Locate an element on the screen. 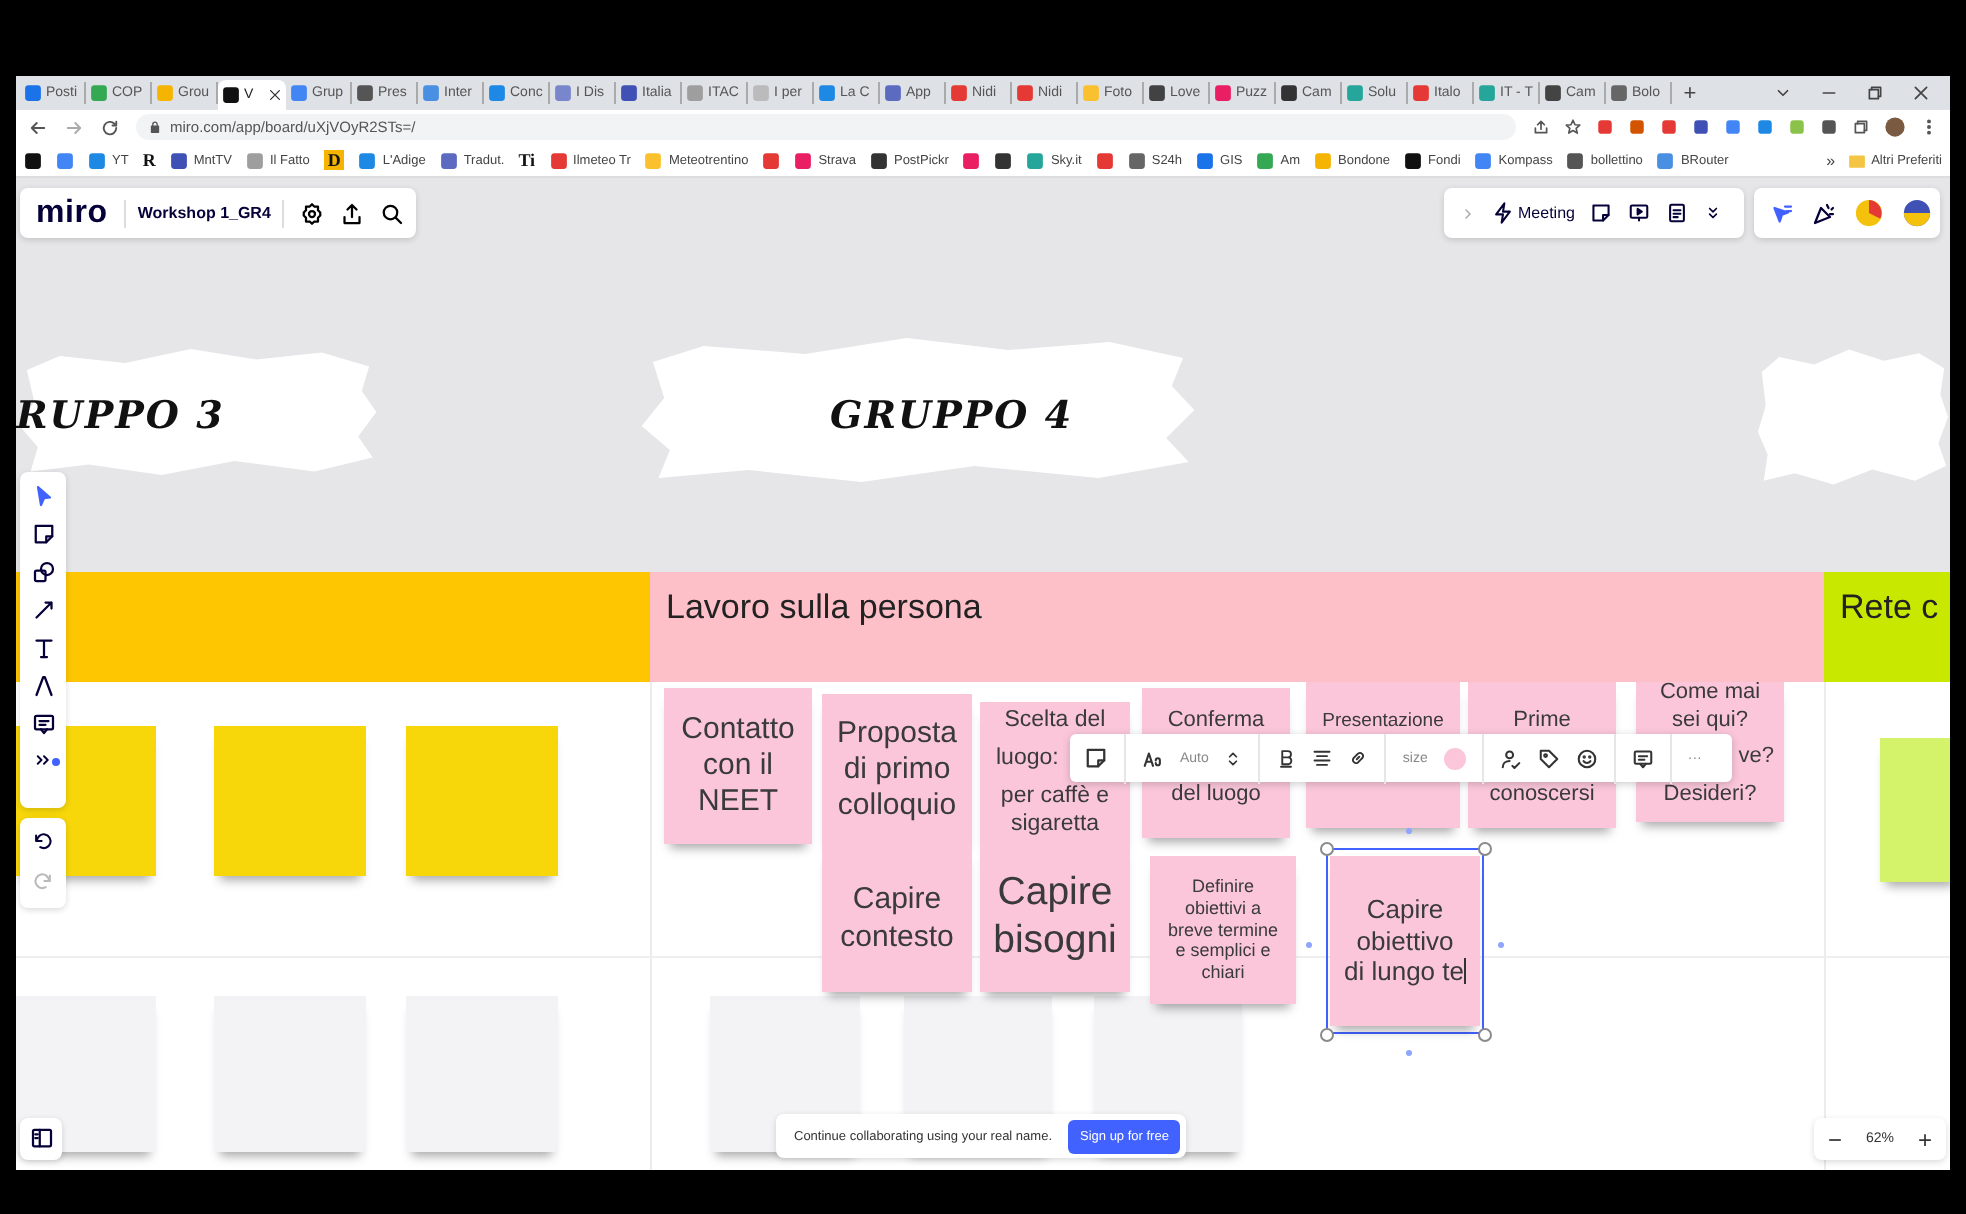  zoom-in-button: + is located at coordinates (1924, 1139).